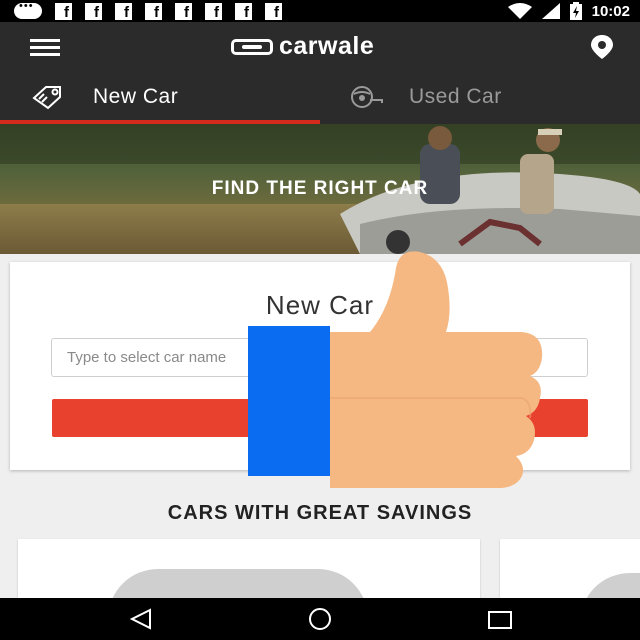 This screenshot has width=640, height=640. Describe the element at coordinates (136, 96) in the screenshot. I see `tab-label: New Car` at that location.